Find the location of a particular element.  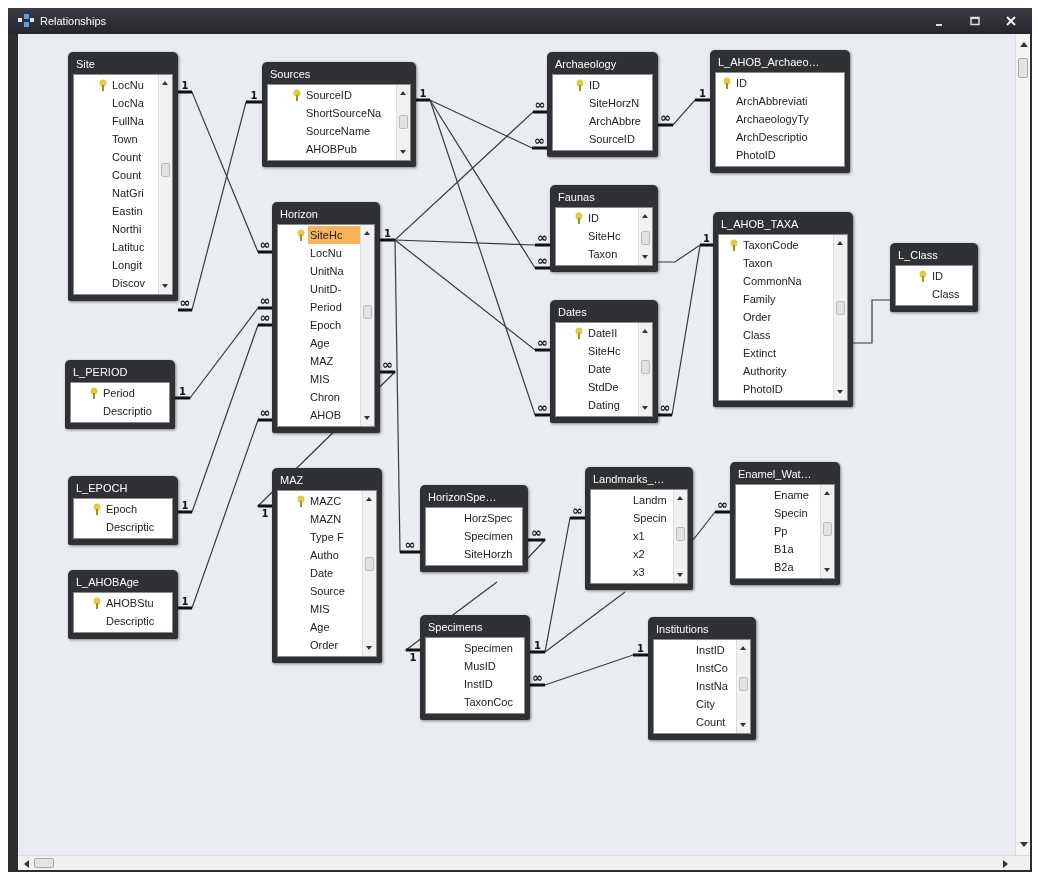

field-name: City is located at coordinates (715, 704).